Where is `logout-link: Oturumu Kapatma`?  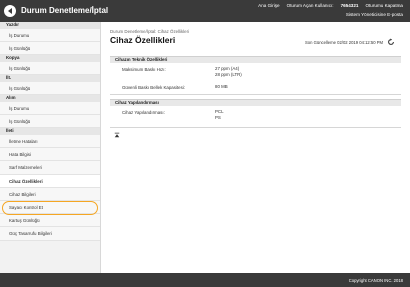
logout-link: Oturumu Kapatma is located at coordinates (384, 6).